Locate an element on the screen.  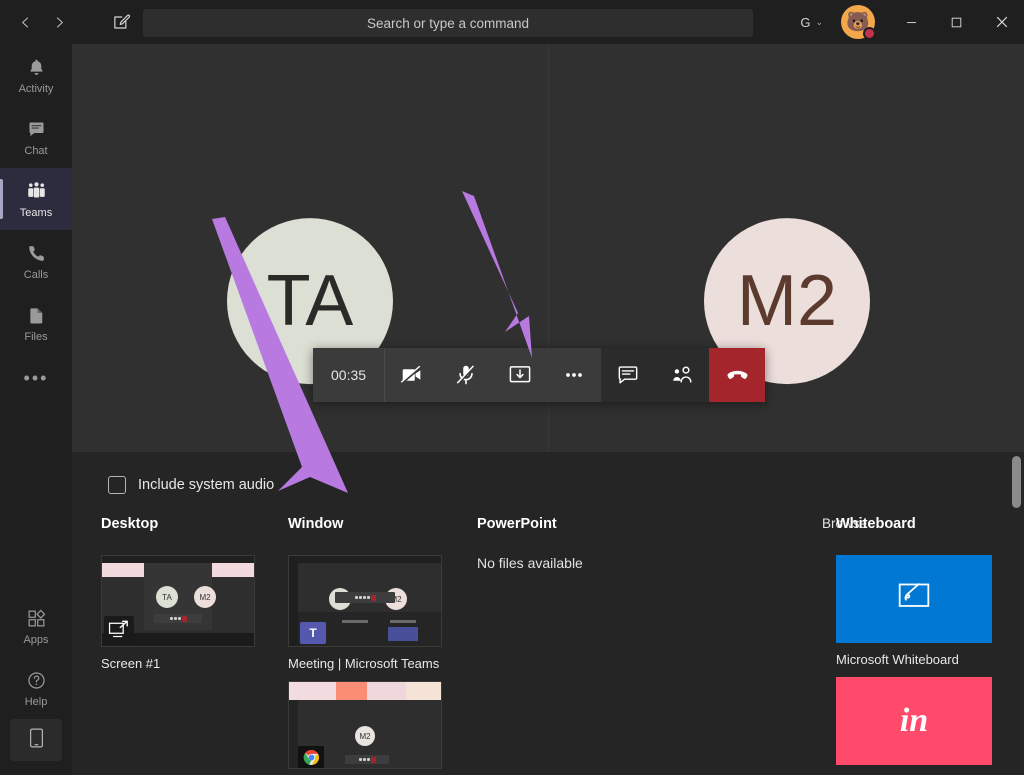
mic-off-button is located at coordinates (466, 375).